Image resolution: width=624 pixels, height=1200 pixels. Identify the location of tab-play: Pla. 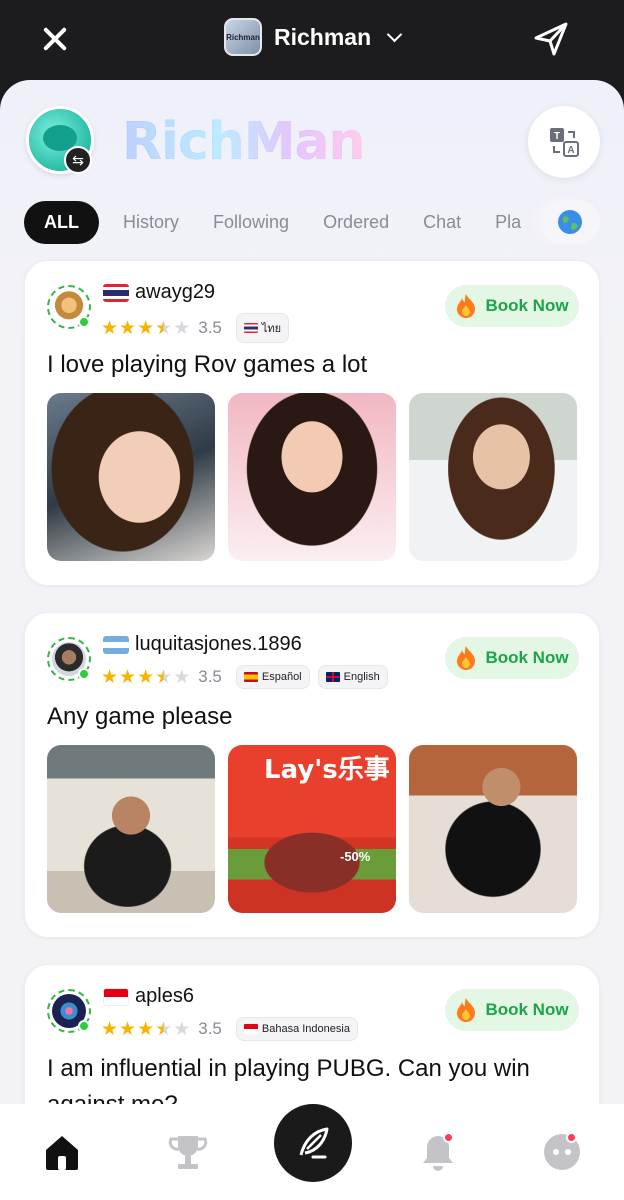
(508, 222).